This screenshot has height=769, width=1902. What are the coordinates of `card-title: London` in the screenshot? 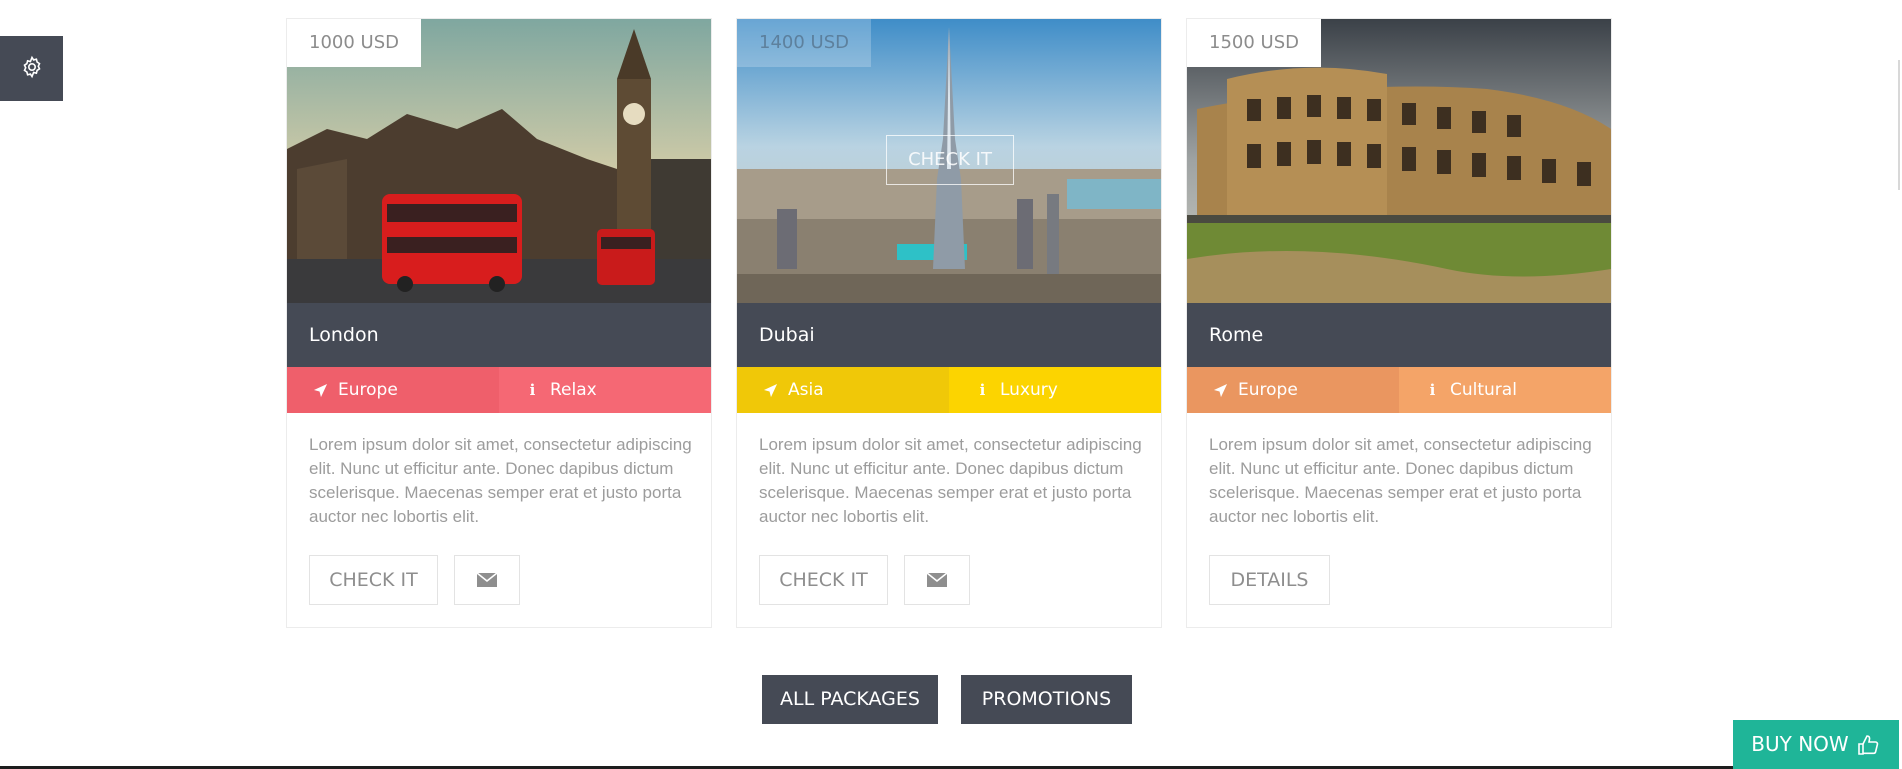 It's located at (499, 335).